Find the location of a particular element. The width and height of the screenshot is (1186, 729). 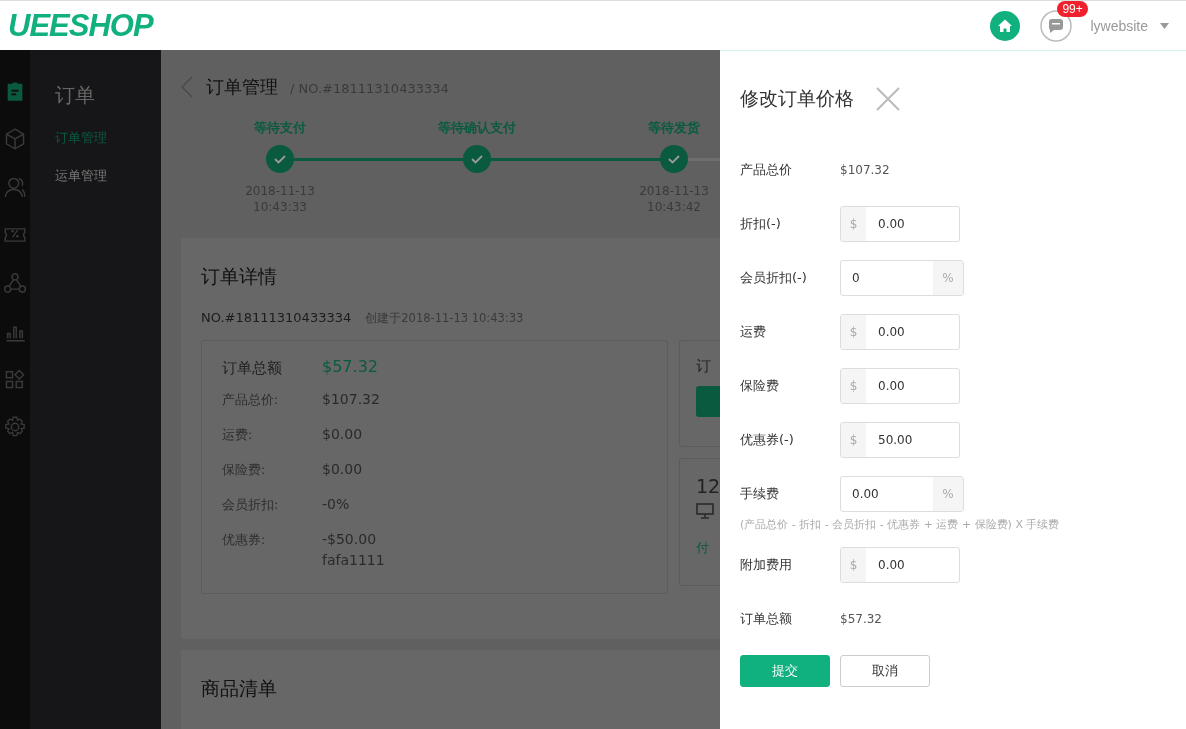

price-input-field: 0.00 % is located at coordinates (902, 494).